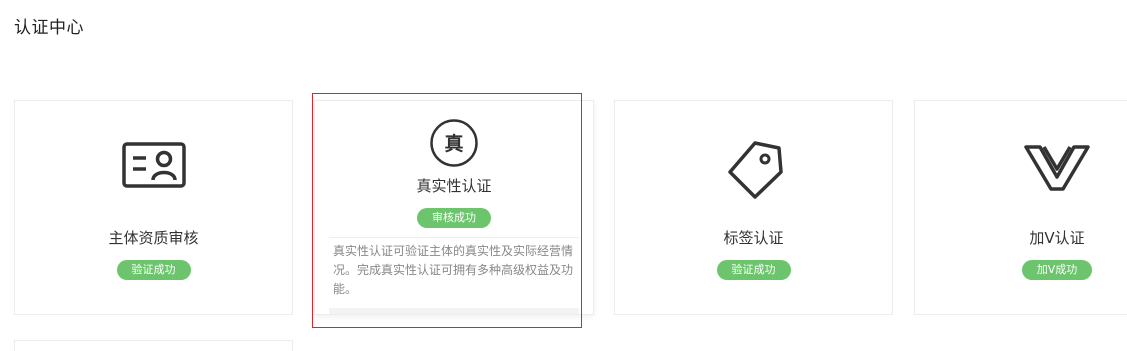  Describe the element at coordinates (153, 345) in the screenshot. I see `card-partial` at that location.